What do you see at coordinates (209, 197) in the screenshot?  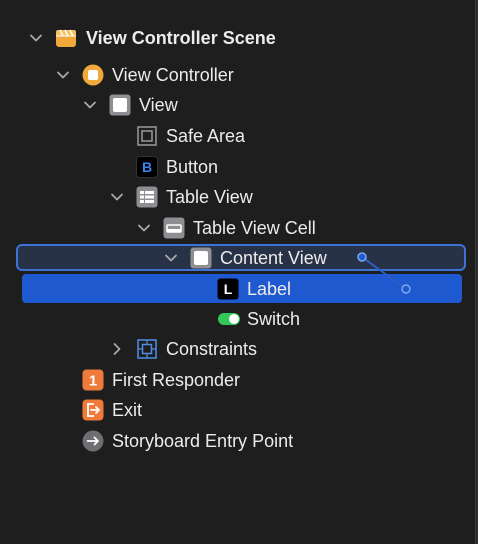 I see `tree-label: Table View` at bounding box center [209, 197].